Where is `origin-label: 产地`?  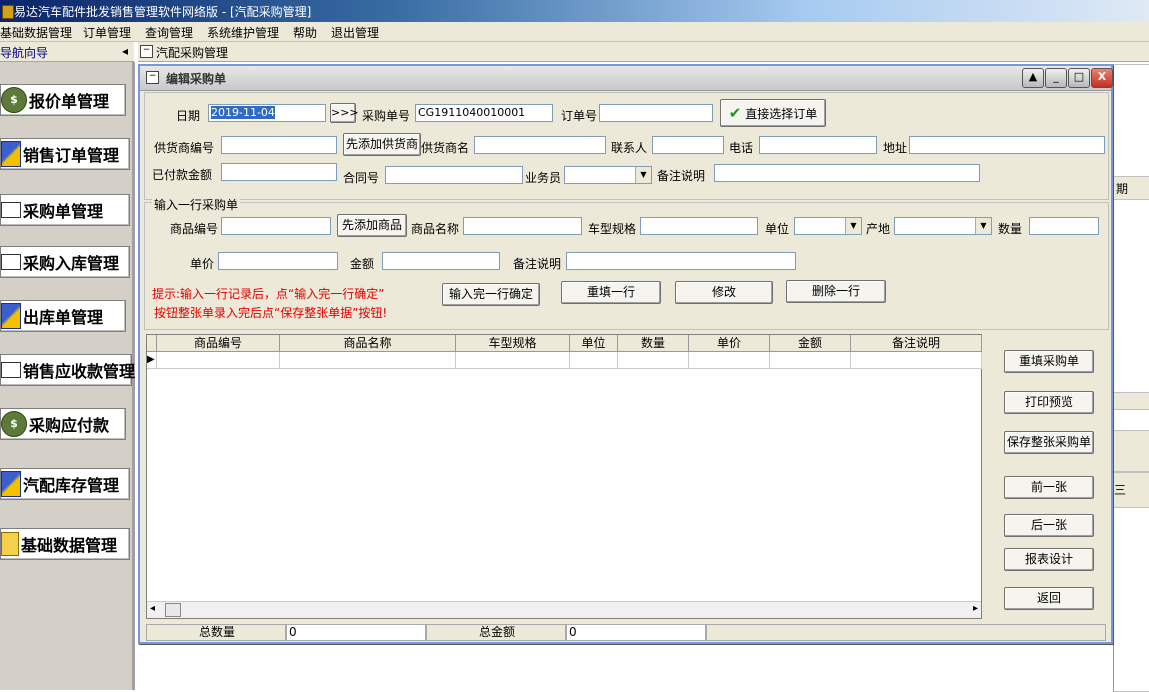
origin-label: 产地 is located at coordinates (878, 229).